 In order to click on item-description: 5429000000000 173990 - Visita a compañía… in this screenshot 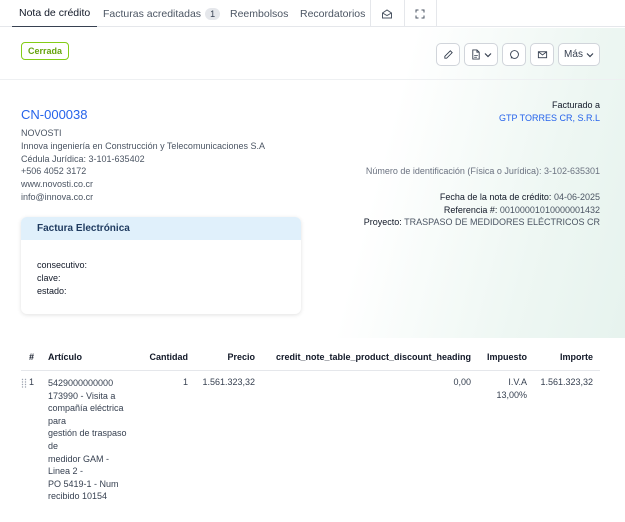, I will do `click(95, 440)`.